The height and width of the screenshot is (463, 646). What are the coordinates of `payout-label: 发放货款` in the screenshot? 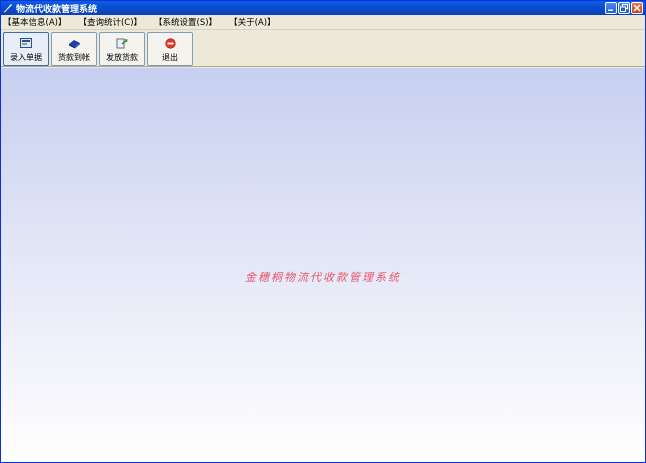 It's located at (122, 57).